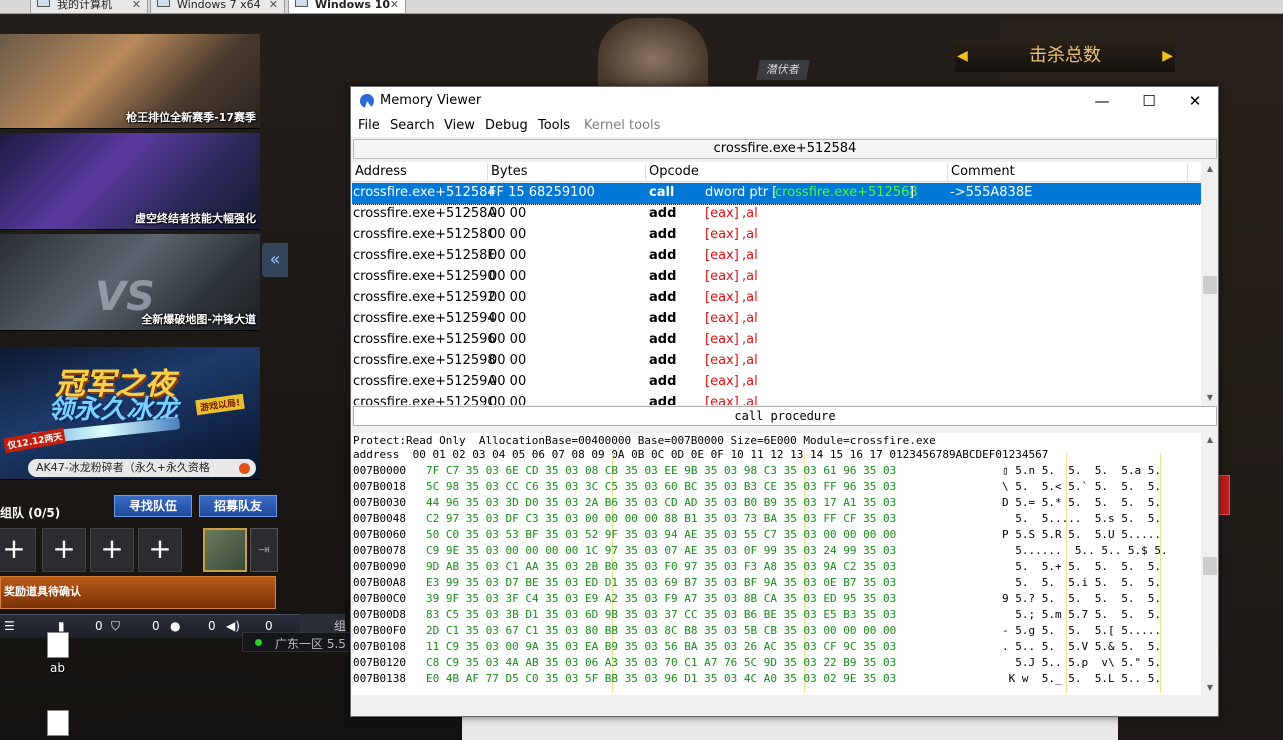 This screenshot has width=1283, height=740. Describe the element at coordinates (275, 260) in the screenshot. I see `collapse-chevron-icon: «` at that location.